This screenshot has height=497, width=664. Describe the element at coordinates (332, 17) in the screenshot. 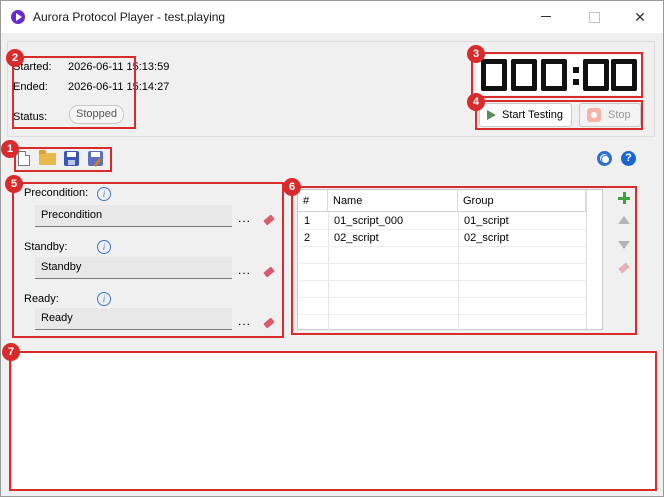

I see `title-bar: Aurora Protocol Player - test.playing ✕` at that location.